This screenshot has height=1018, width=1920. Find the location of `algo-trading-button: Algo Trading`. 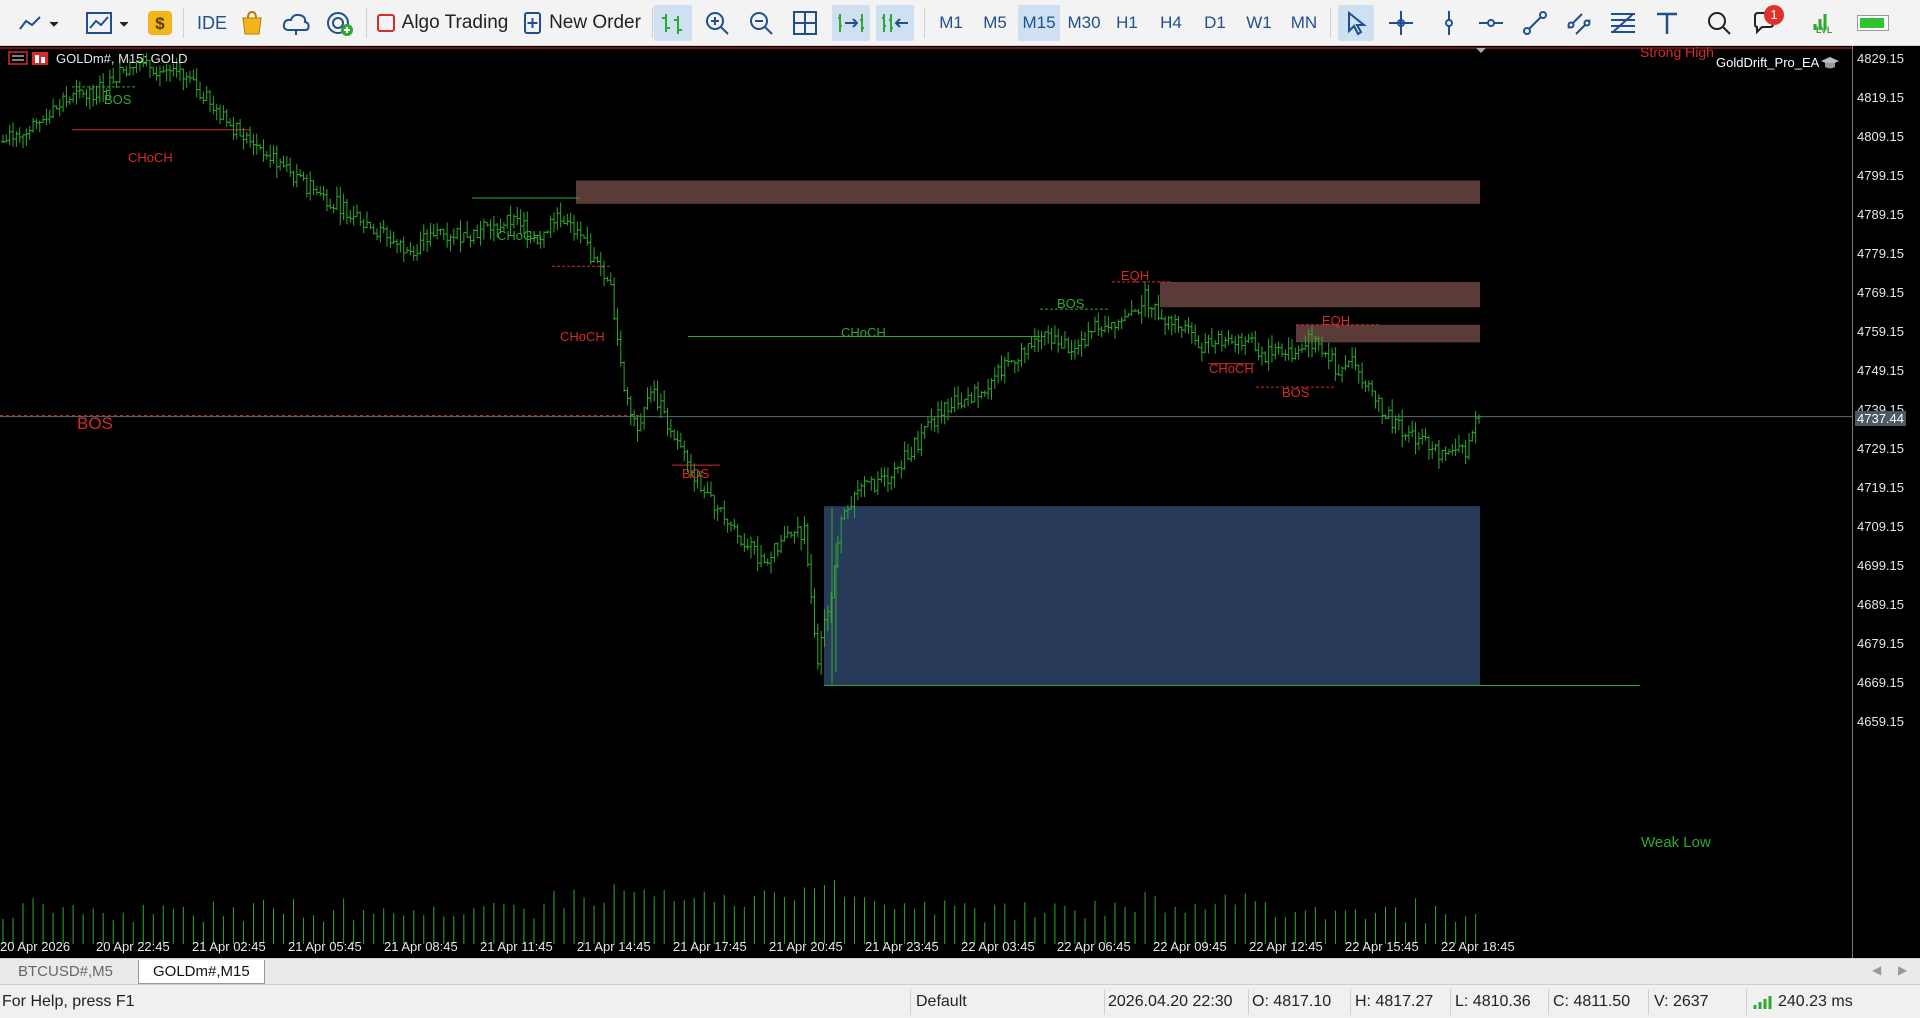

algo-trading-button: Algo Trading is located at coordinates (442, 23).